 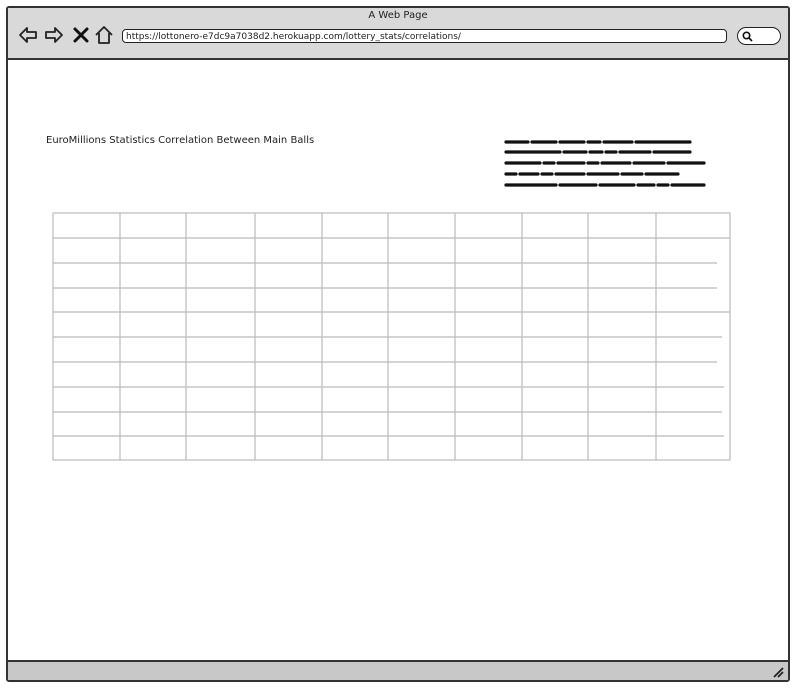 I want to click on window-title: A Web Page, so click(x=398, y=15).